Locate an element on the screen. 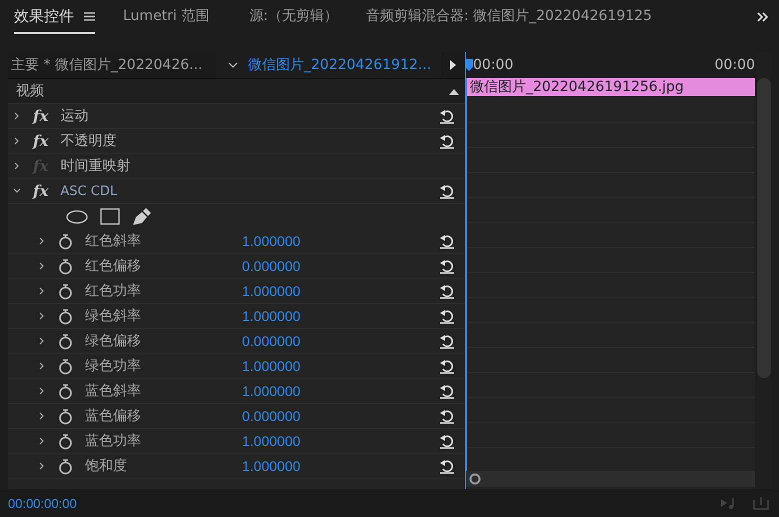  scroll-handle-icon is located at coordinates (475, 479).